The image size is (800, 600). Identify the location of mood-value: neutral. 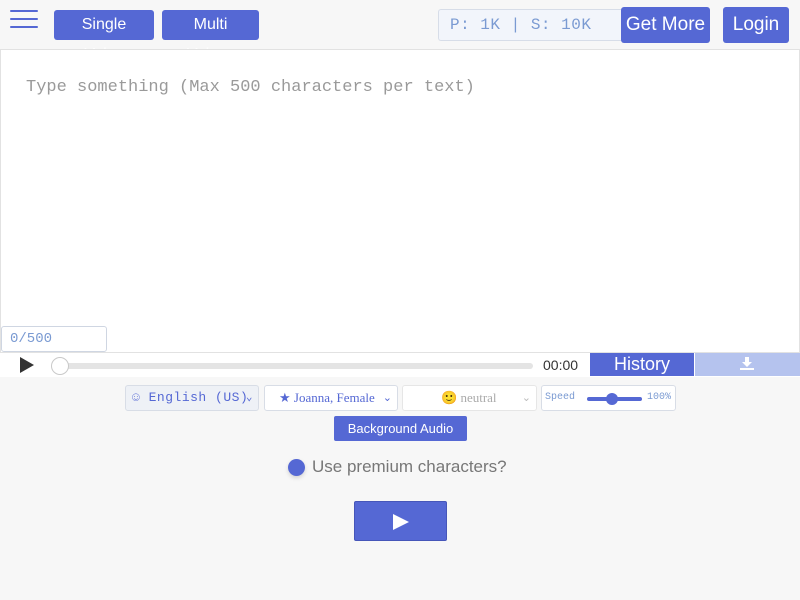
(478, 397).